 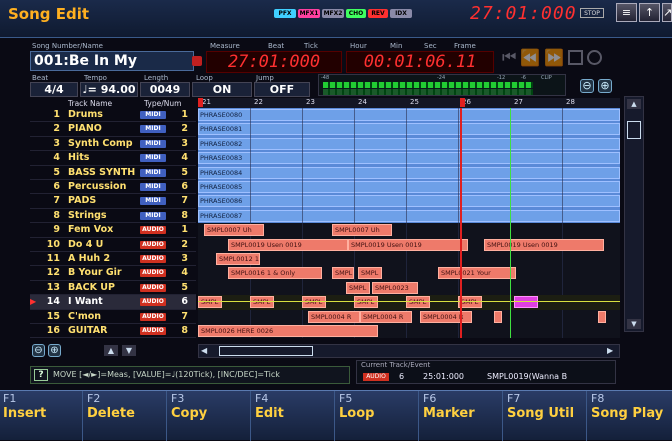 What do you see at coordinates (113, 273) in the screenshot?
I see `track-row: 12 B Your Gir AUDIO 4` at bounding box center [113, 273].